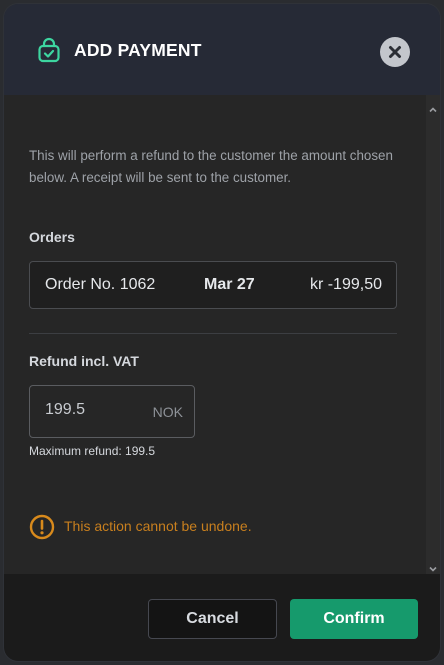  Describe the element at coordinates (229, 284) in the screenshot. I see `order-date: Mar 27` at that location.